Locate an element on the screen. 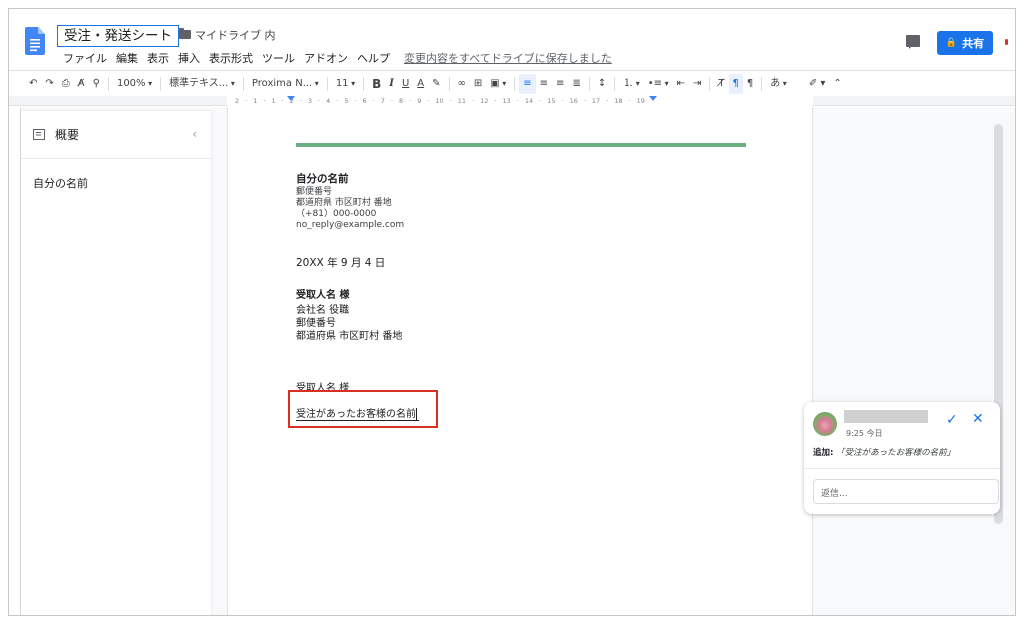  recipient-line: 会社名 役職 is located at coordinates (323, 310).